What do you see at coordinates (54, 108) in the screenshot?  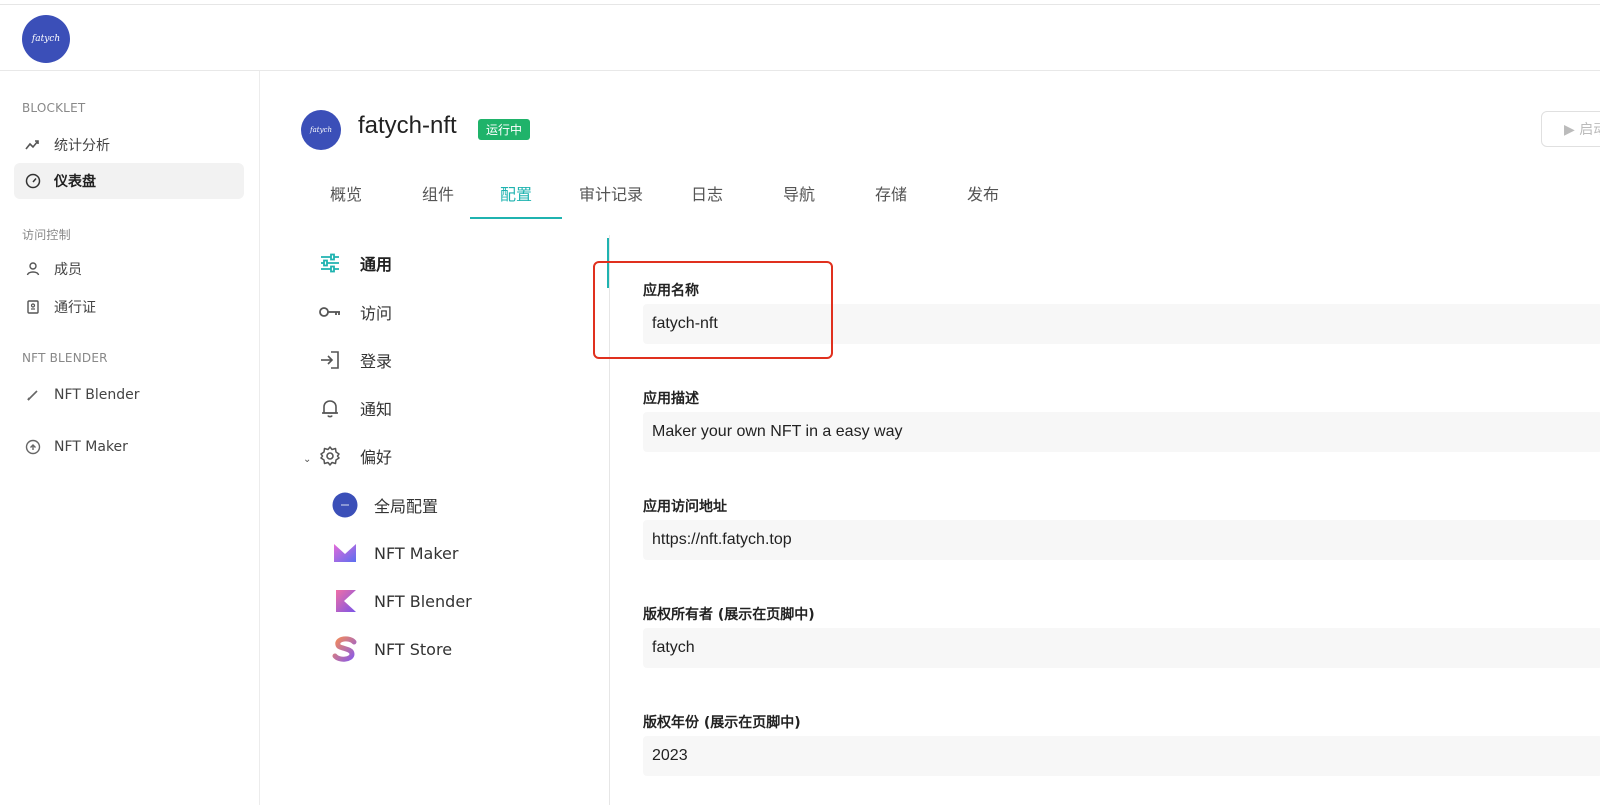 I see `sidebar-section-blocklet: BLOCKLET` at bounding box center [54, 108].